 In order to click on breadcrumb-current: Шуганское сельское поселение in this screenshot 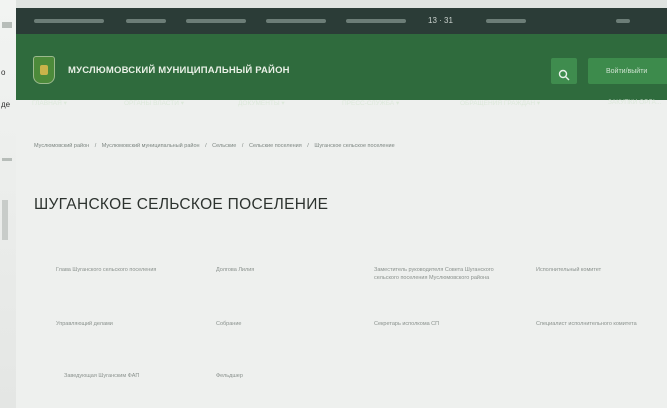, I will do `click(354, 146)`.